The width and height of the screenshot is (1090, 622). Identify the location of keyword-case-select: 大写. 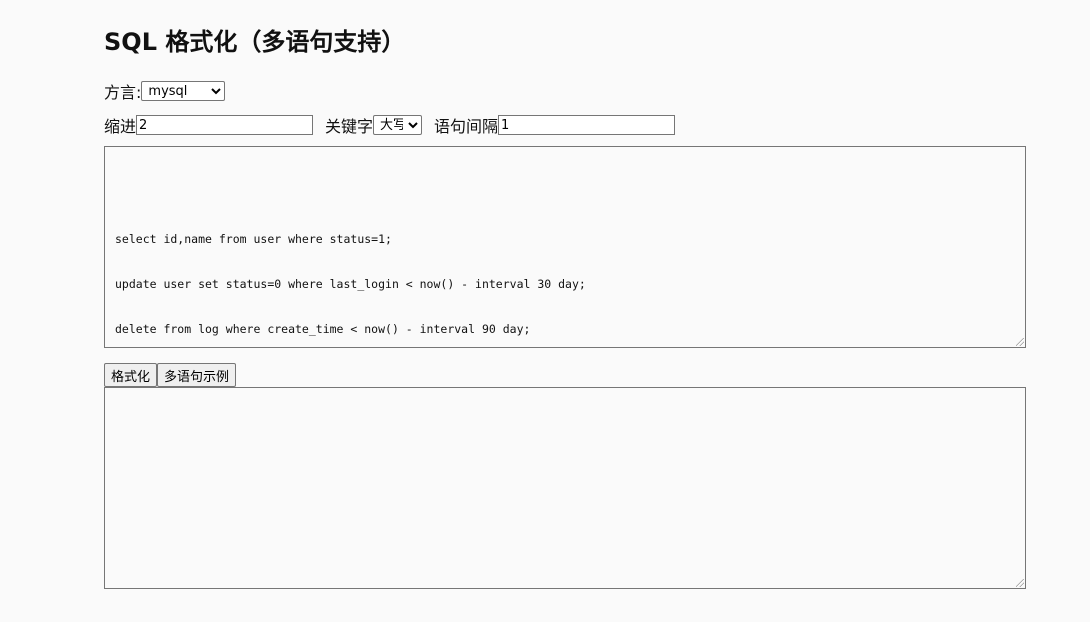
(398, 125).